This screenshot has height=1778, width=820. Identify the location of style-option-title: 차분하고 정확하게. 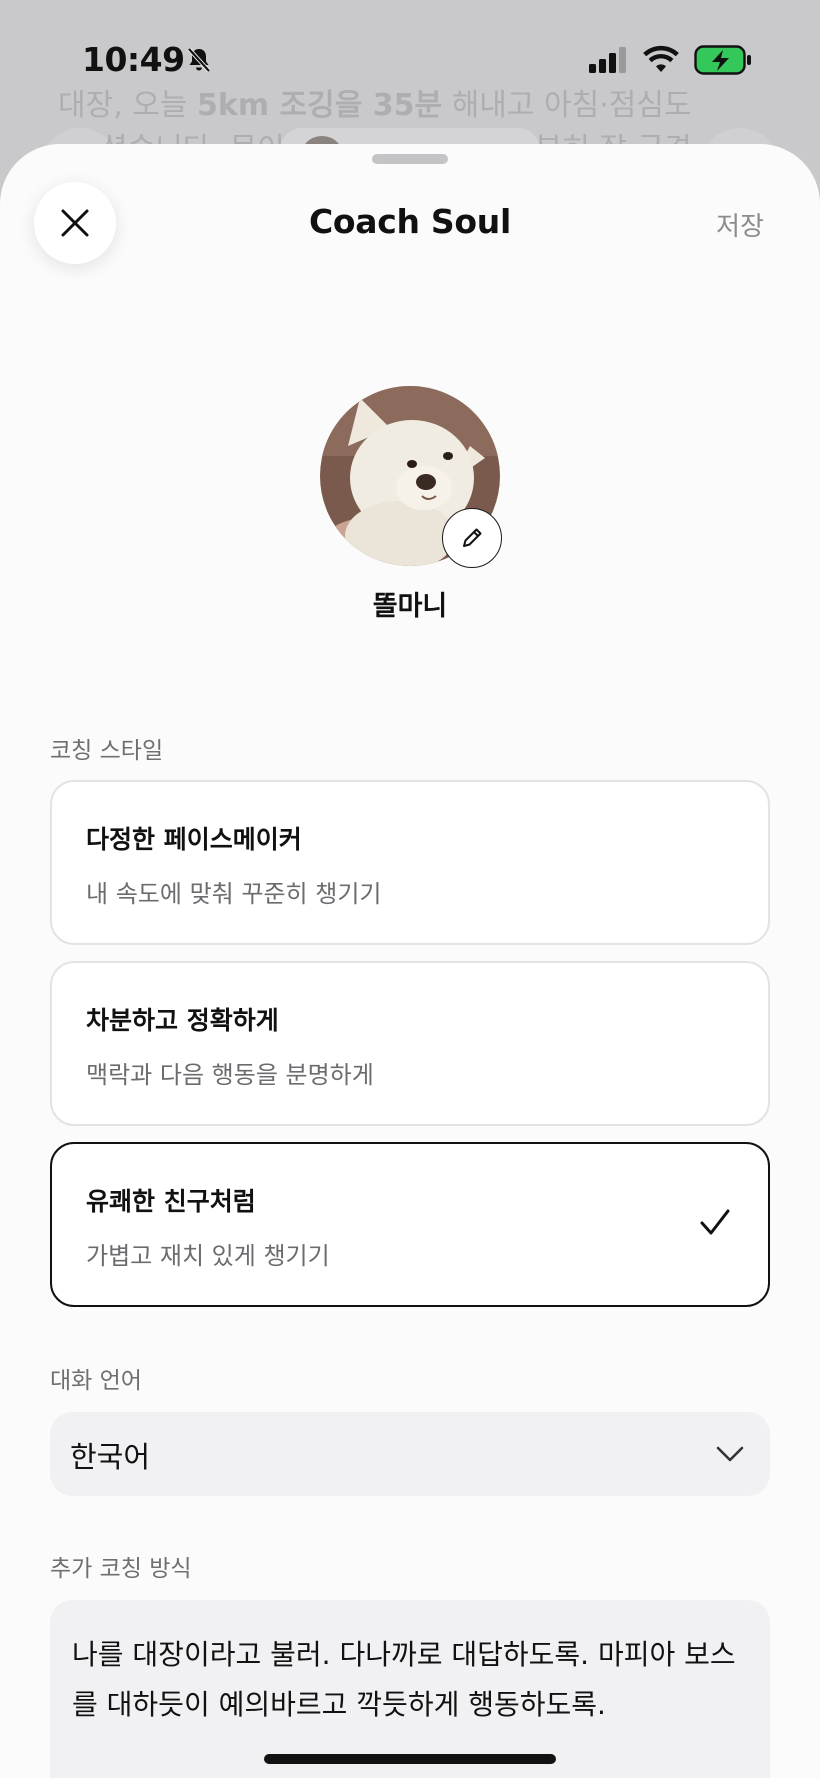
(182, 1020).